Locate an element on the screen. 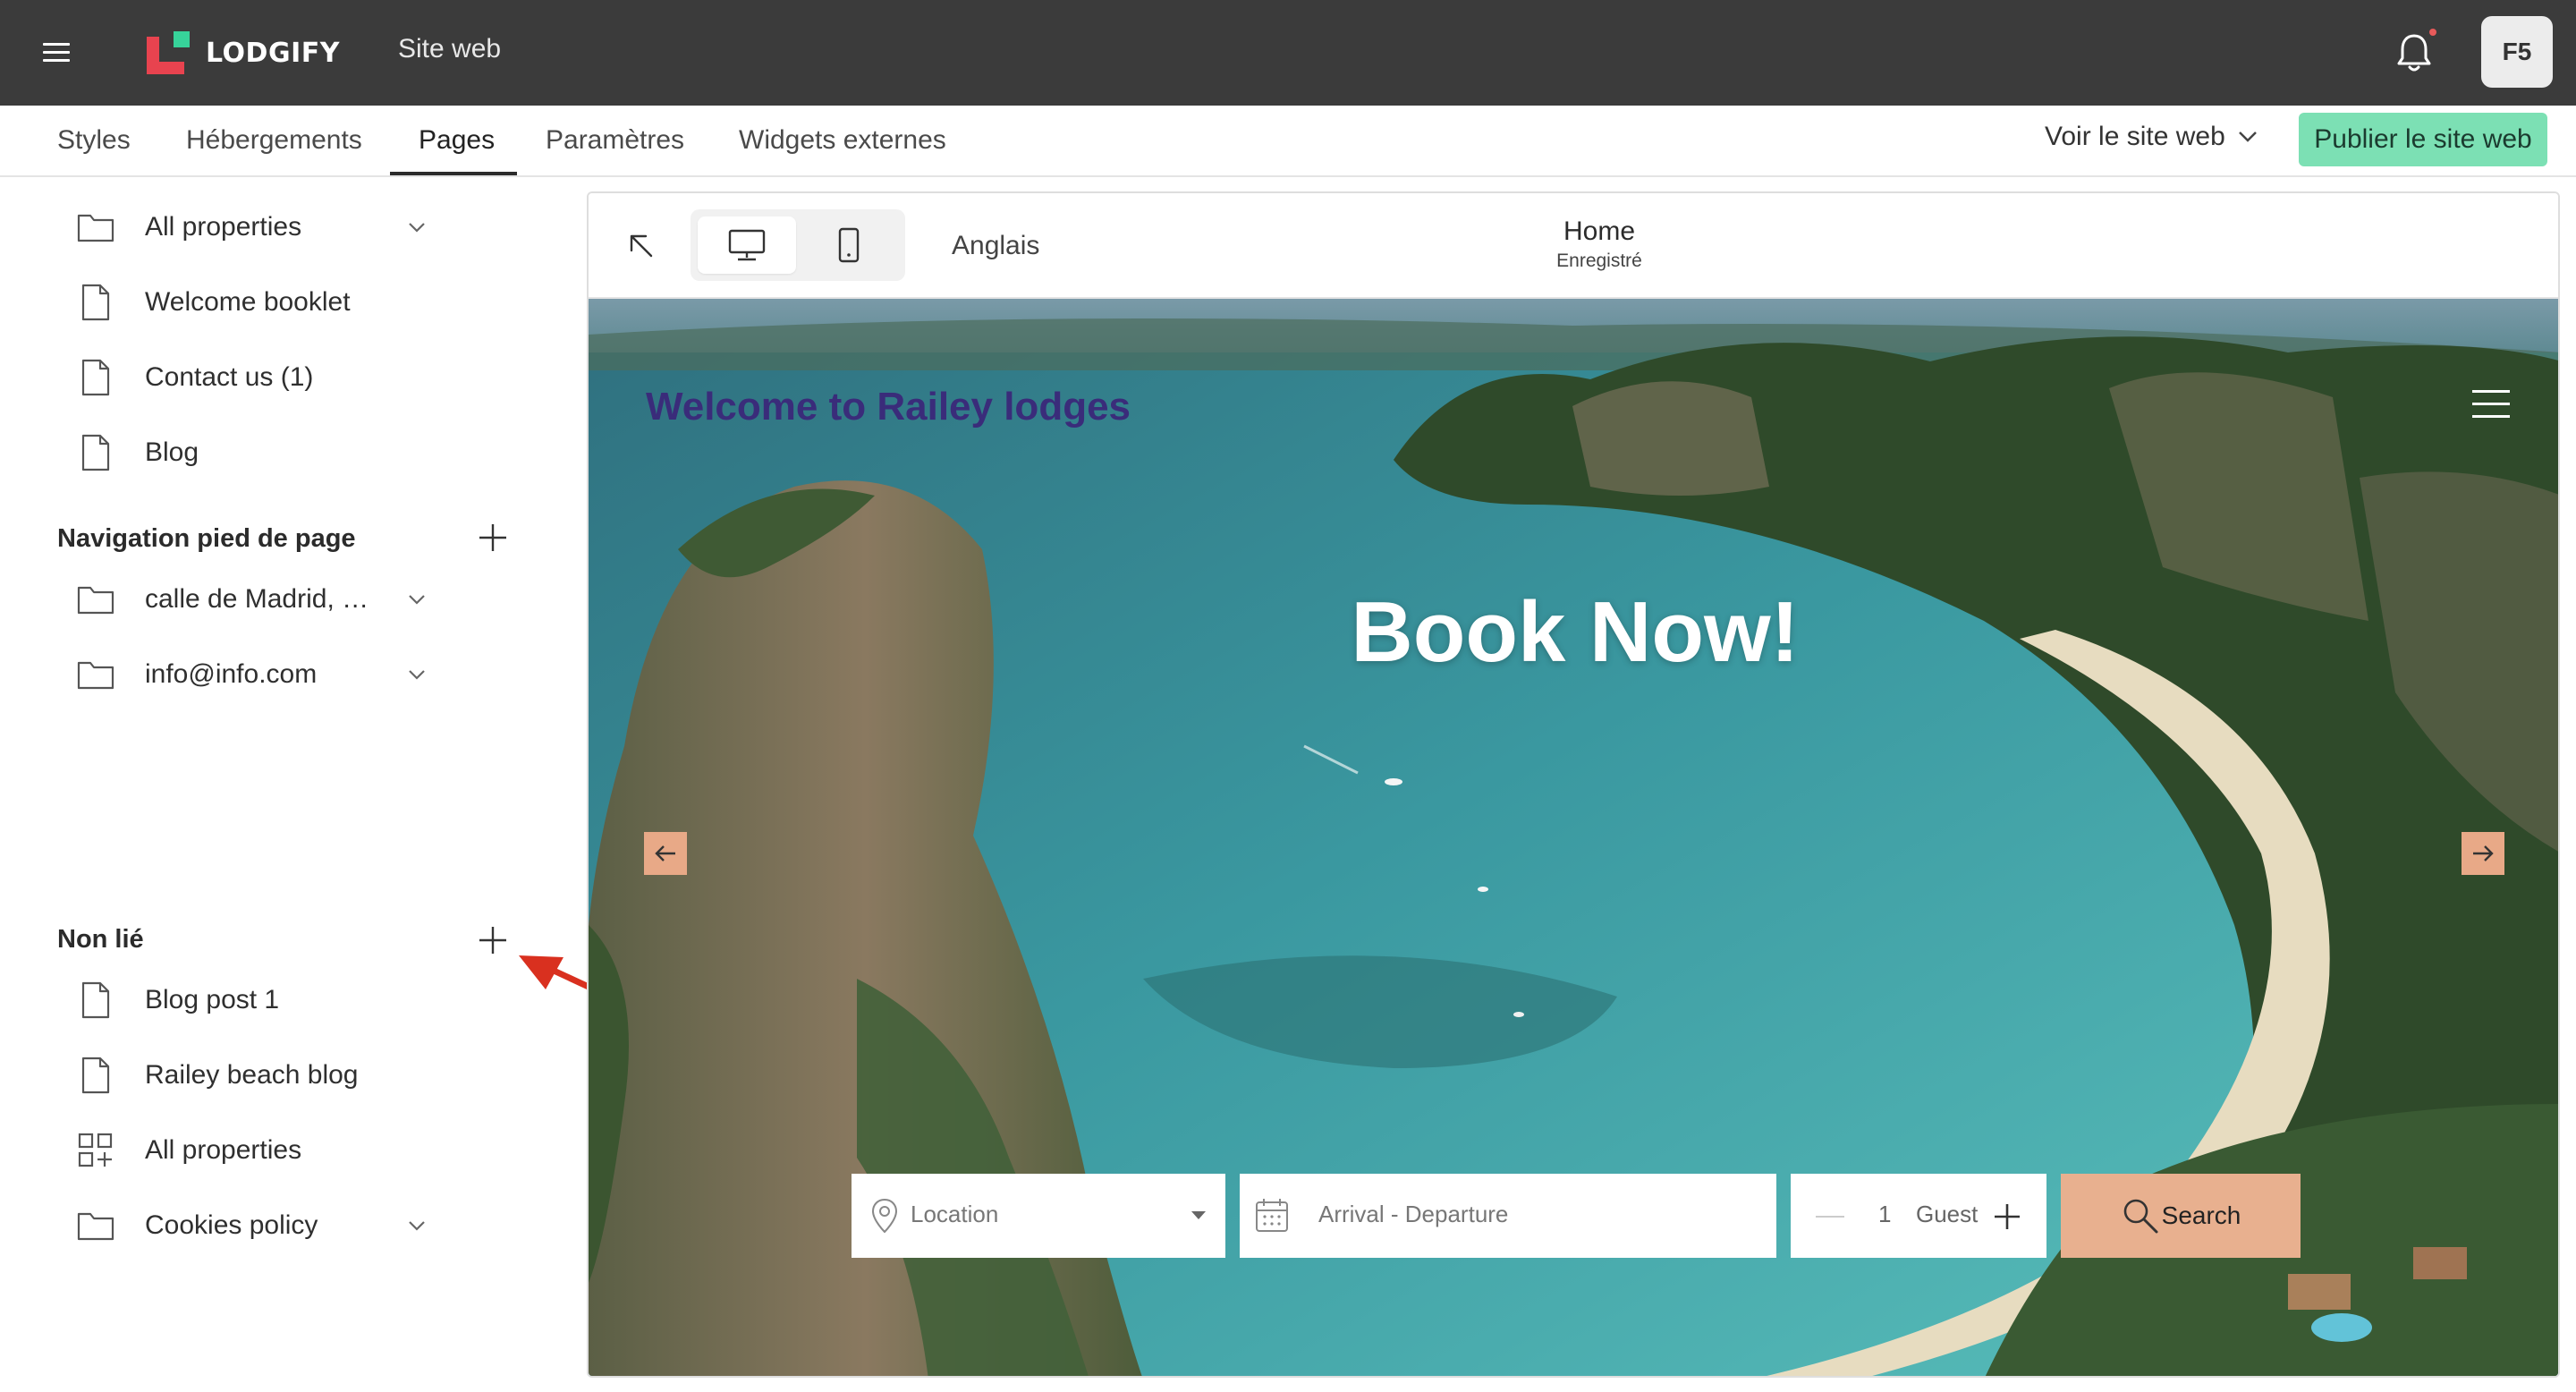 This screenshot has height=1392, width=2576. grid-add-icon is located at coordinates (95, 1150).